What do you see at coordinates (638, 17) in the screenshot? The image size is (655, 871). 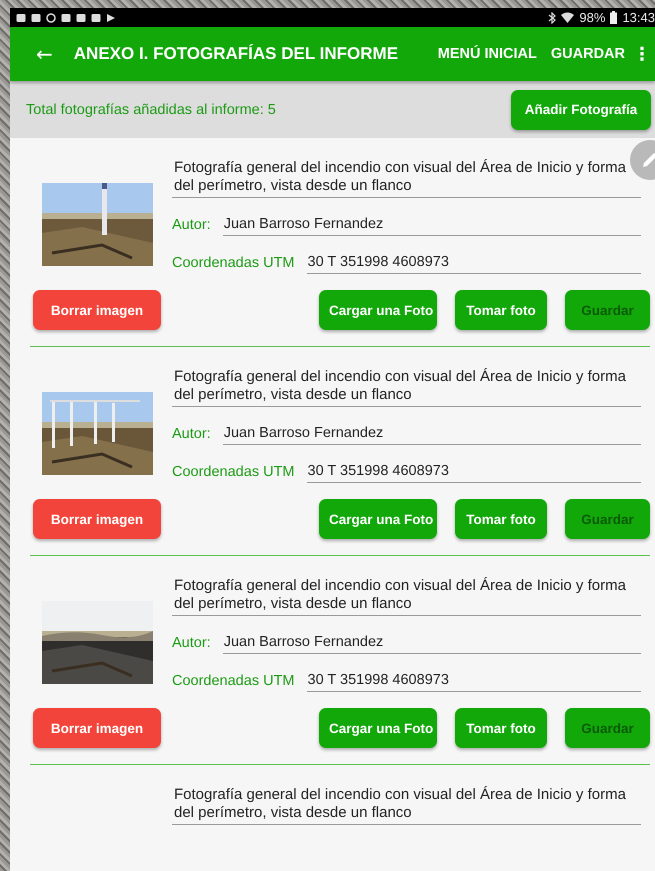 I see `clock: 13:43` at bounding box center [638, 17].